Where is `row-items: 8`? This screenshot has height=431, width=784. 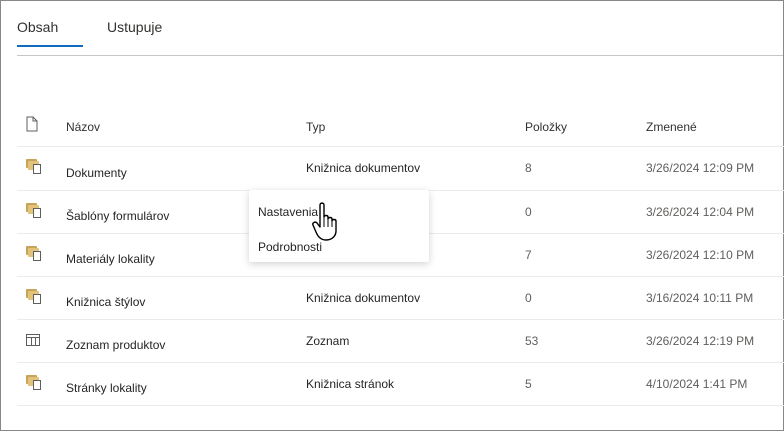
row-items: 8 is located at coordinates (528, 168).